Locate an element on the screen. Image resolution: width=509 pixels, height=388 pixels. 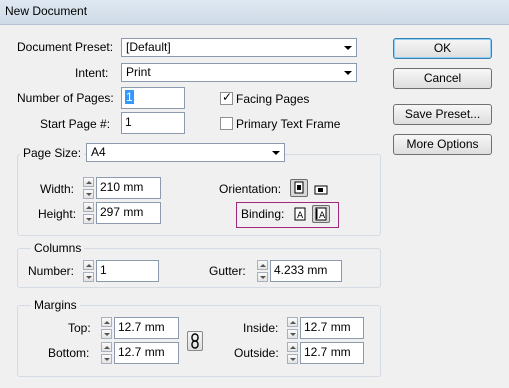
height-label: Height: is located at coordinates (57, 214).